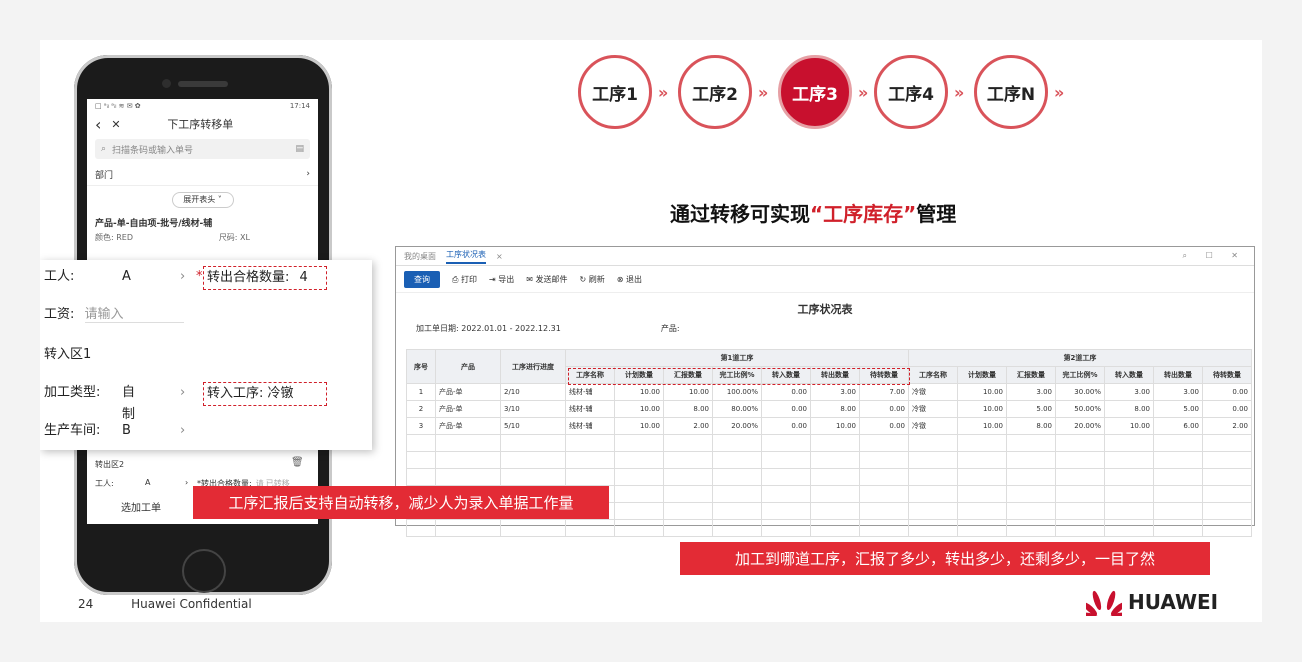 The width and height of the screenshot is (1302, 662). Describe the element at coordinates (153, 150) in the screenshot. I see `search-placeholder: 扫描条码或输入单号` at that location.